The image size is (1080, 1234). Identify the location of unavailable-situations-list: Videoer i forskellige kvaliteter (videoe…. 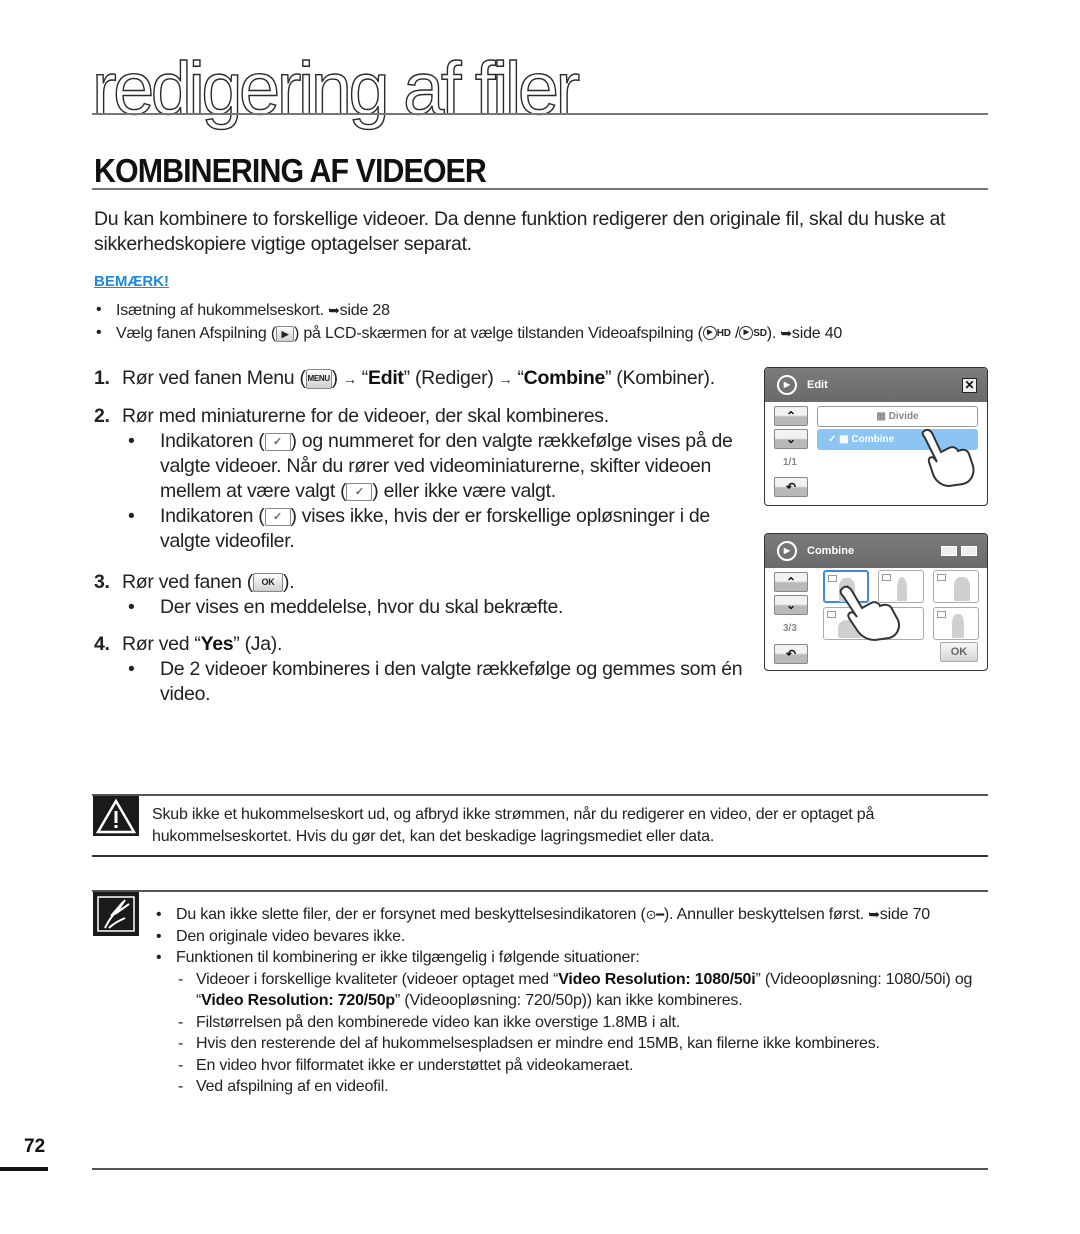
(585, 1033).